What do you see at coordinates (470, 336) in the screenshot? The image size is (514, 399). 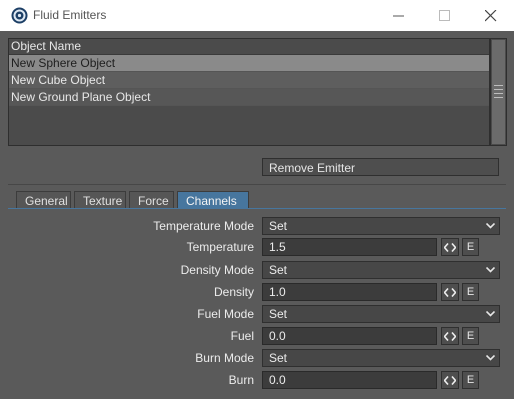 I see `fuel-e-button: E` at bounding box center [470, 336].